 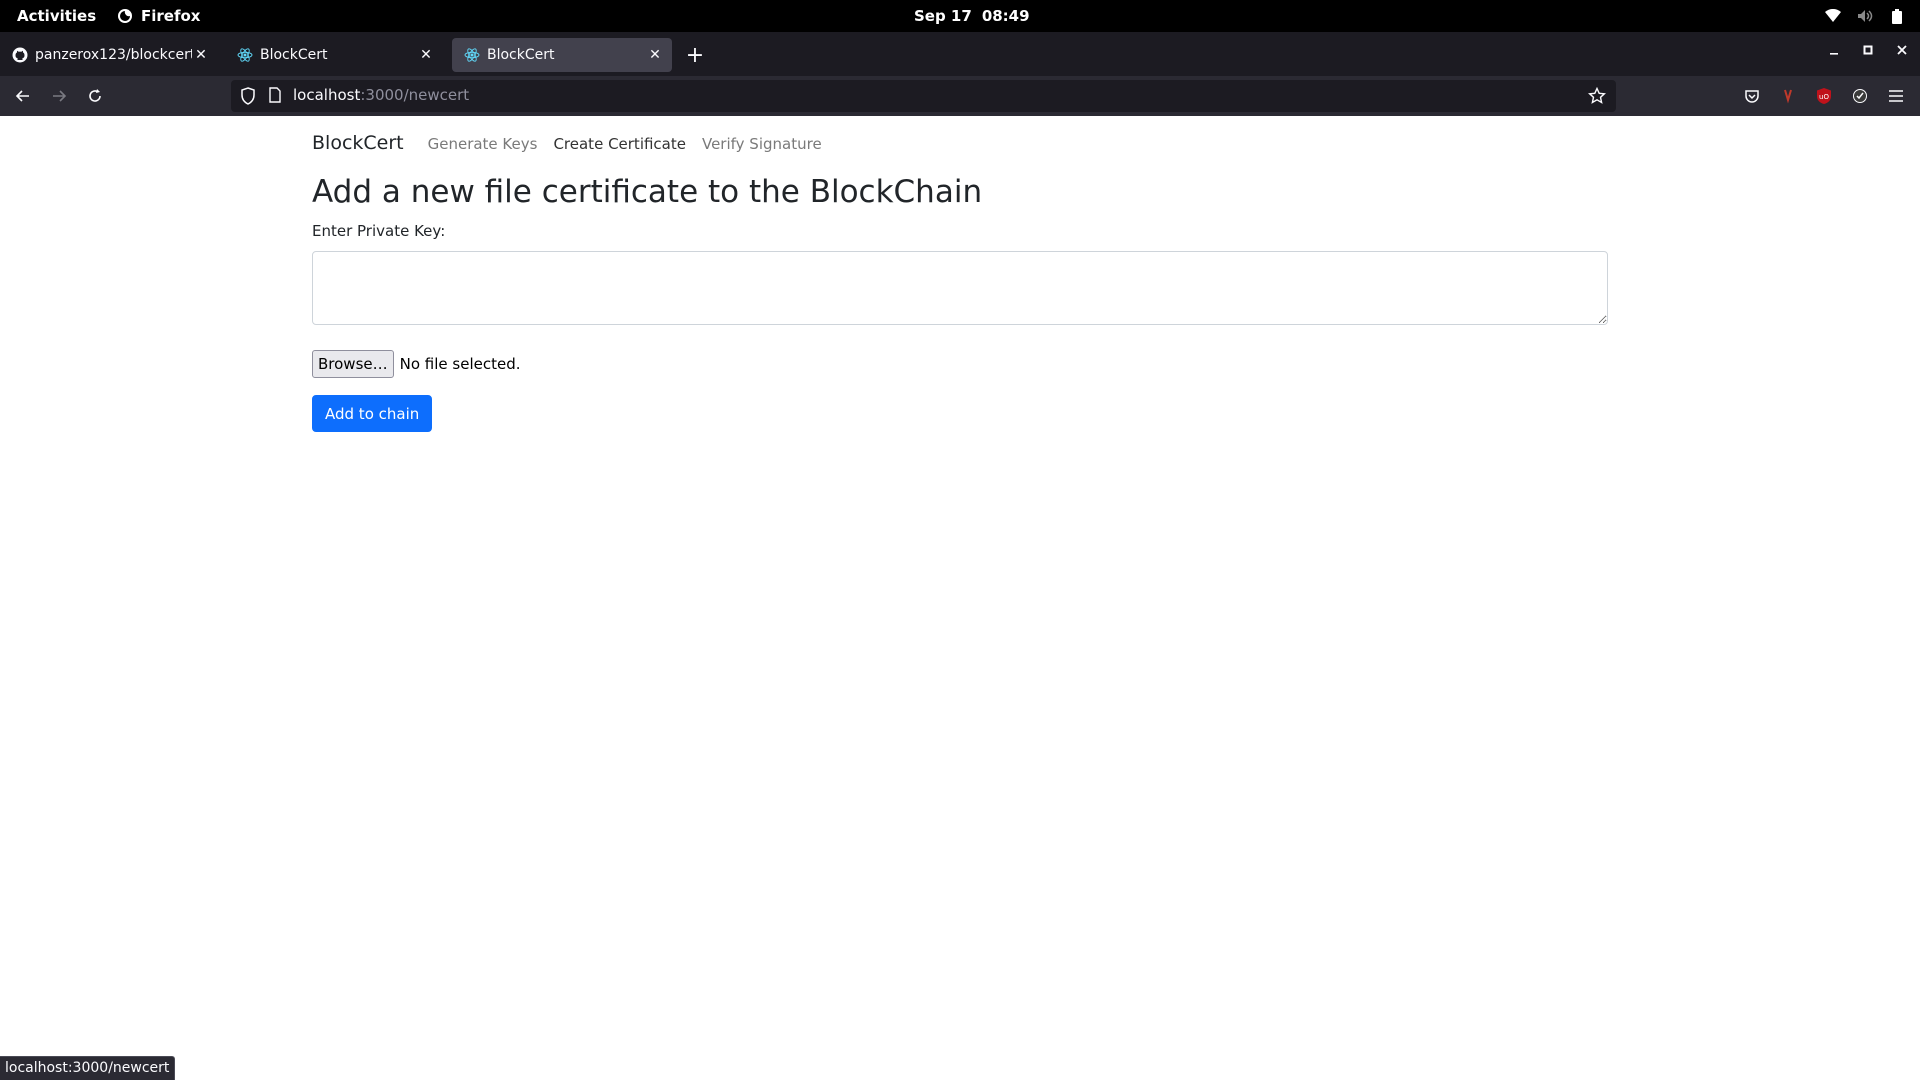 I want to click on ublock-origin-icon: uO, so click(x=1824, y=96).